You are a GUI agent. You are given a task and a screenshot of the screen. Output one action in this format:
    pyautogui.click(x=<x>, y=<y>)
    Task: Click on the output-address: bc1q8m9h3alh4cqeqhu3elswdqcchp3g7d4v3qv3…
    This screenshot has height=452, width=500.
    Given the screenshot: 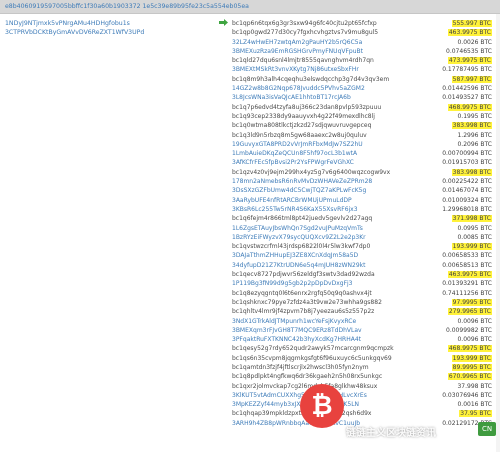 What is the action you would take?
    pyautogui.click(x=310, y=79)
    